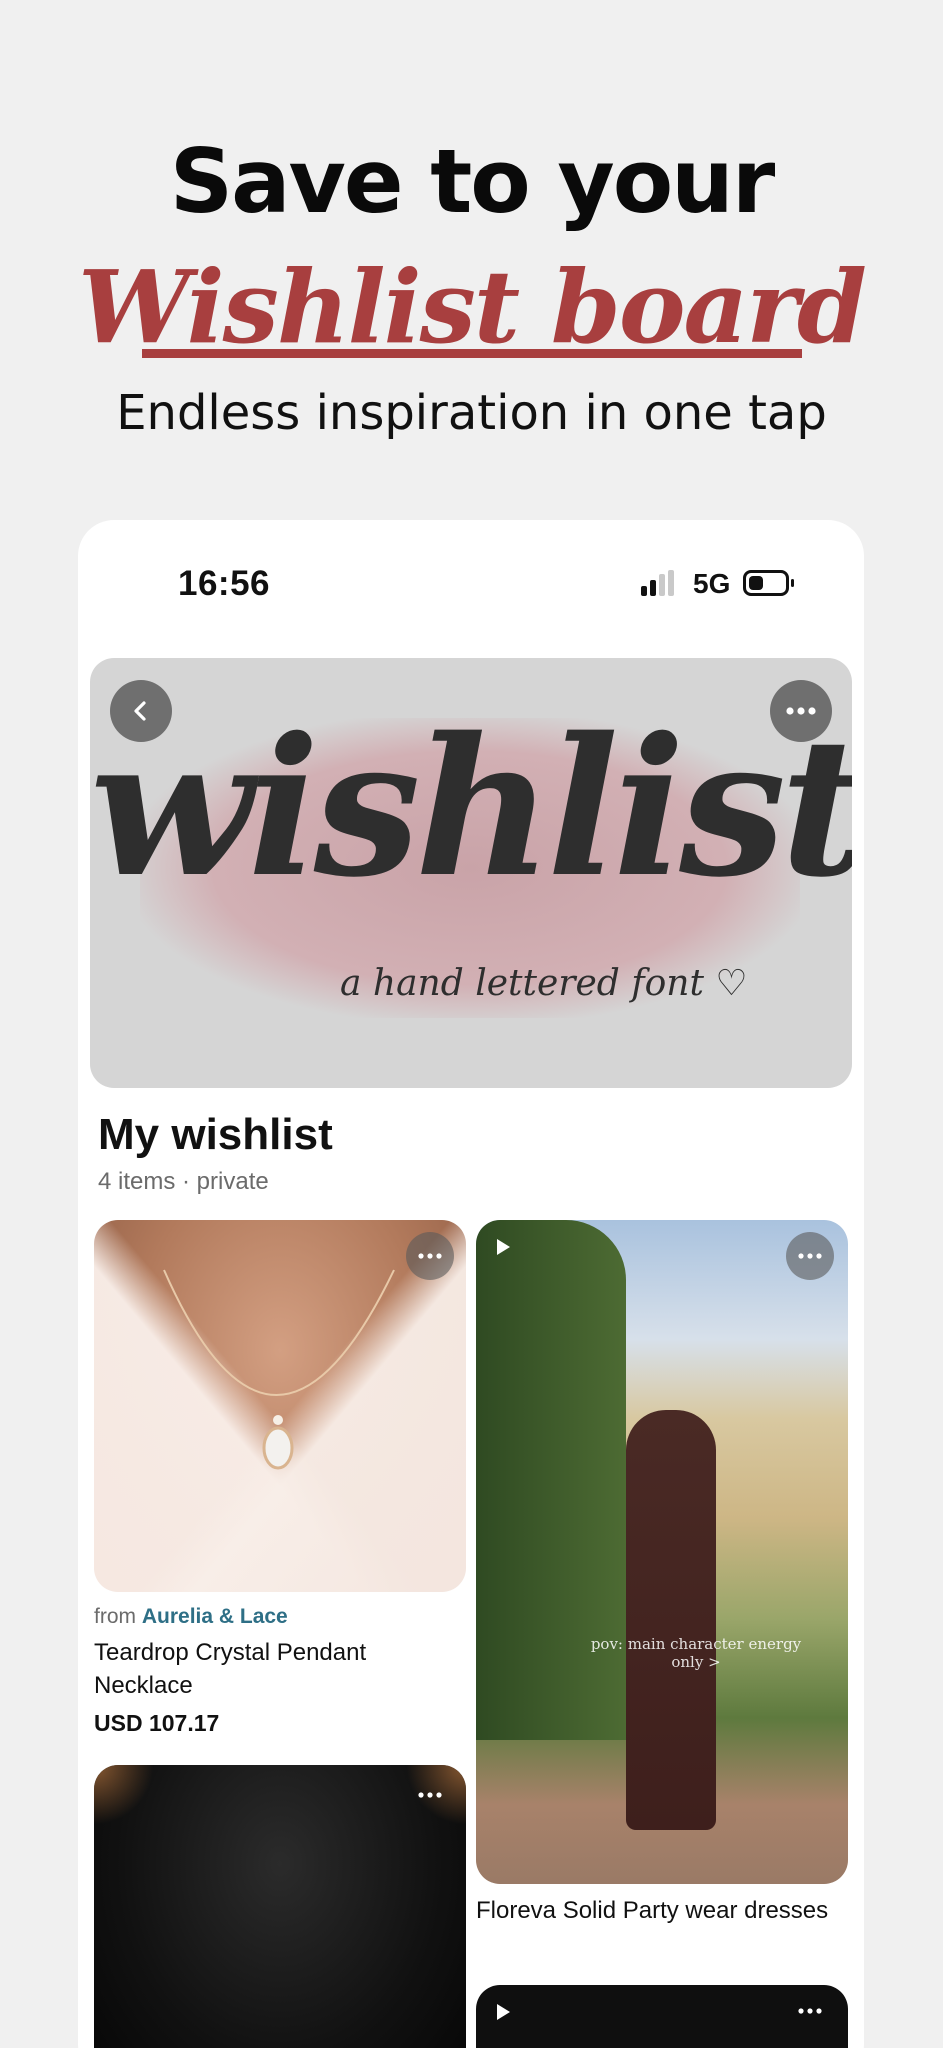 The image size is (943, 2048). I want to click on board-meta: 4 items · private, so click(183, 1181).